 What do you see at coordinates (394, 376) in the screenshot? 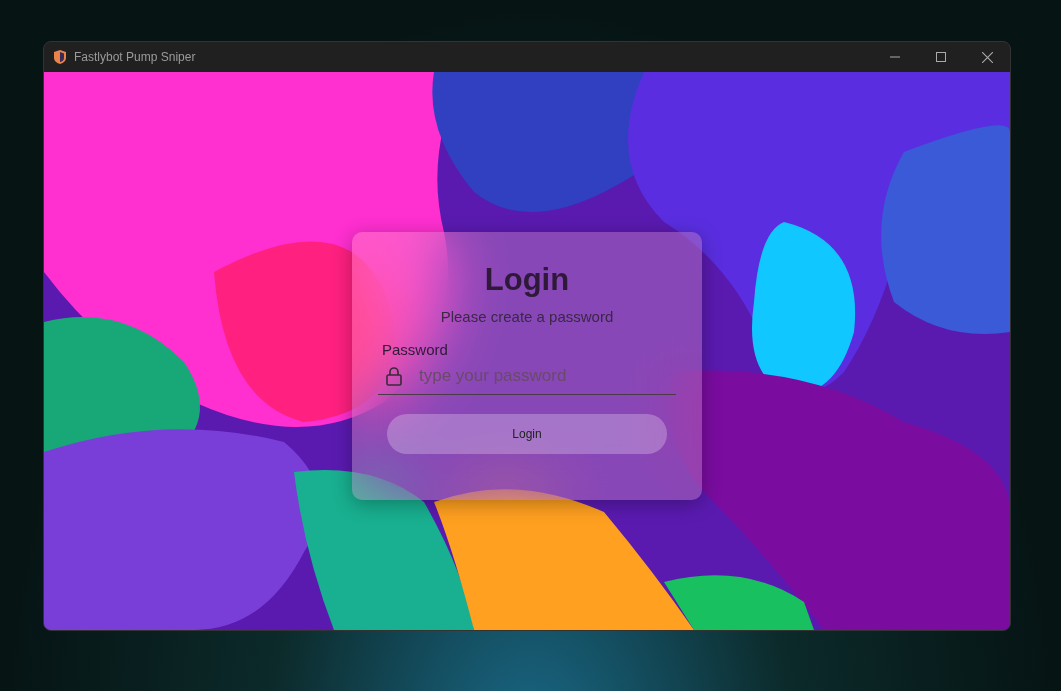
I see `lock-icon` at bounding box center [394, 376].